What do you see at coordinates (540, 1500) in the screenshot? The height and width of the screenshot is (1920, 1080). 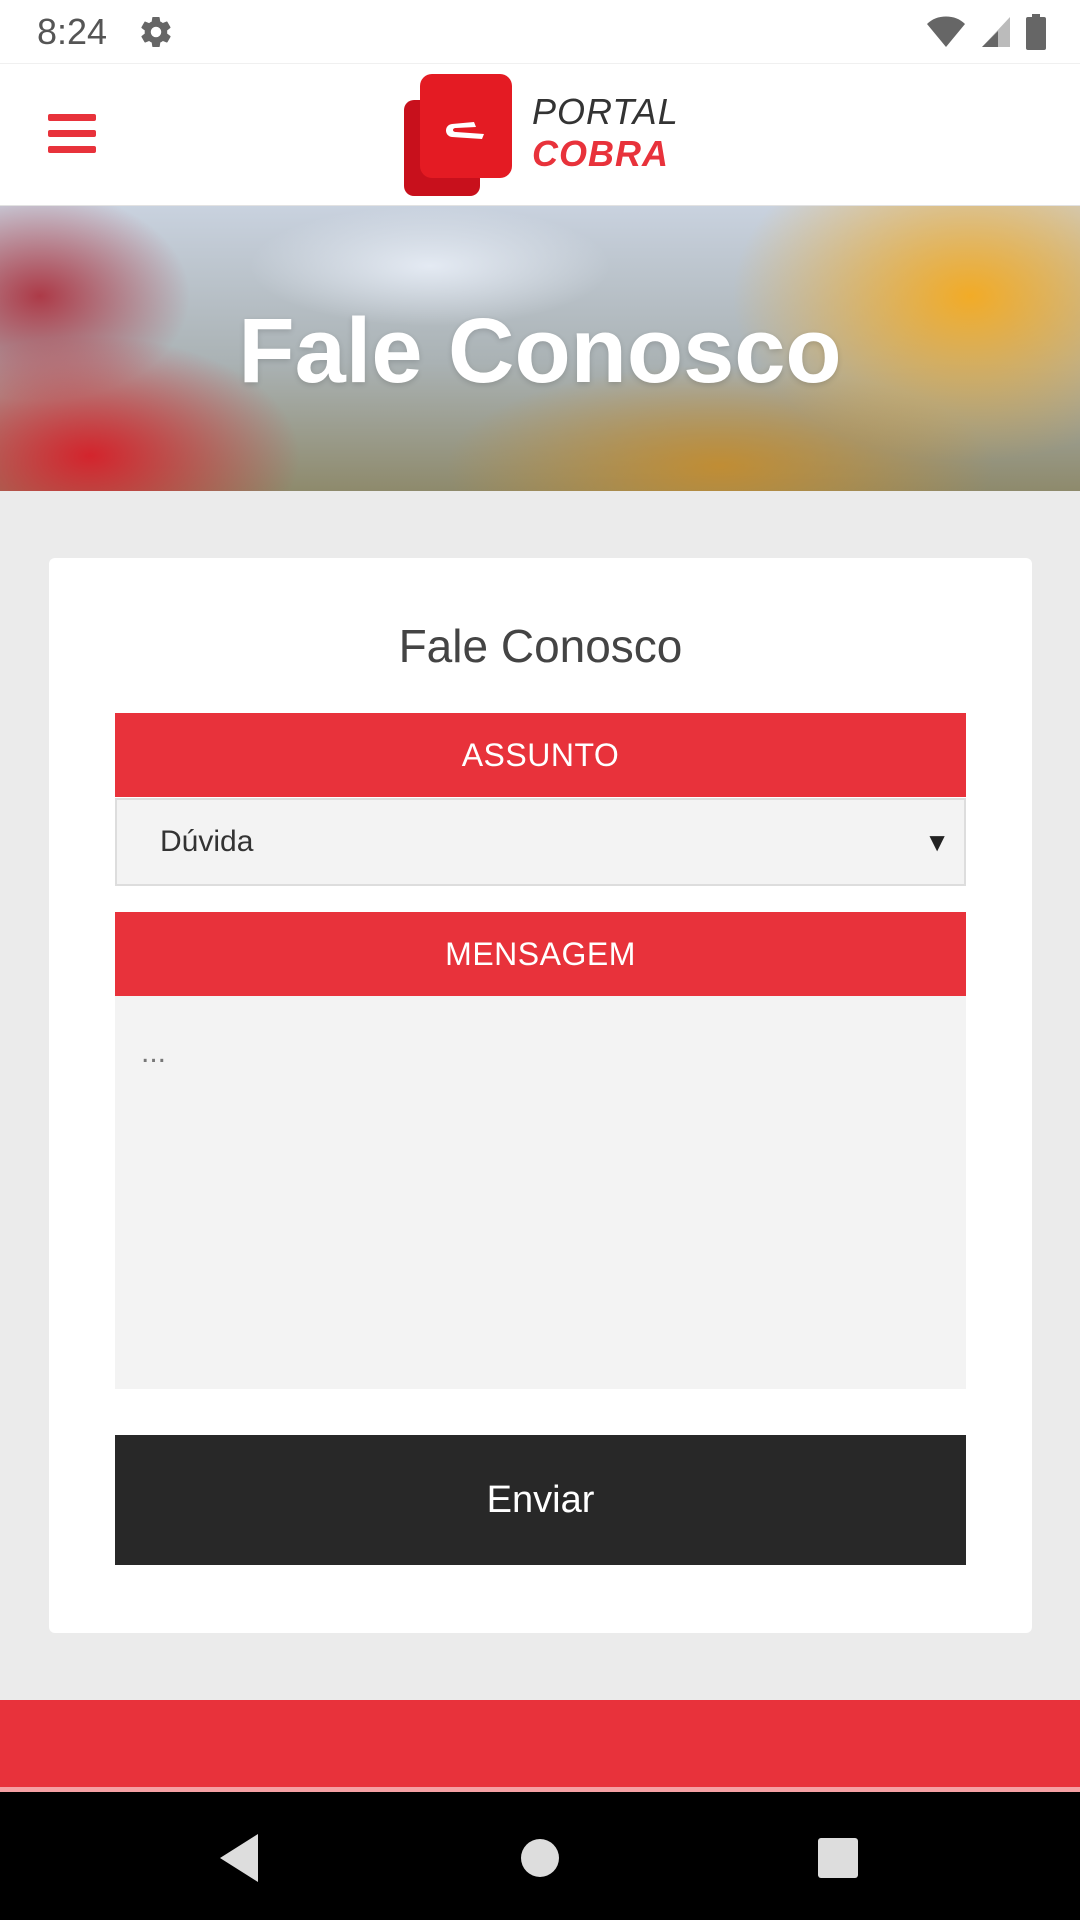 I see `send-button: Enviar` at bounding box center [540, 1500].